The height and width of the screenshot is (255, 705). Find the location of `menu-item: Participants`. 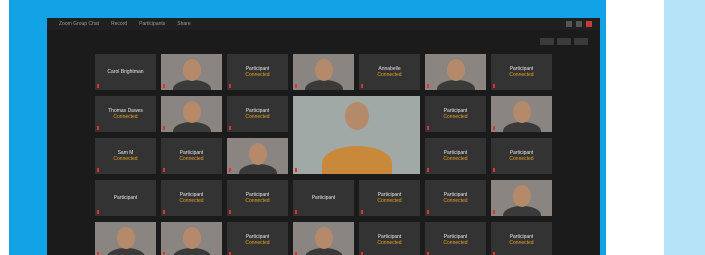

menu-item: Participants is located at coordinates (152, 24).